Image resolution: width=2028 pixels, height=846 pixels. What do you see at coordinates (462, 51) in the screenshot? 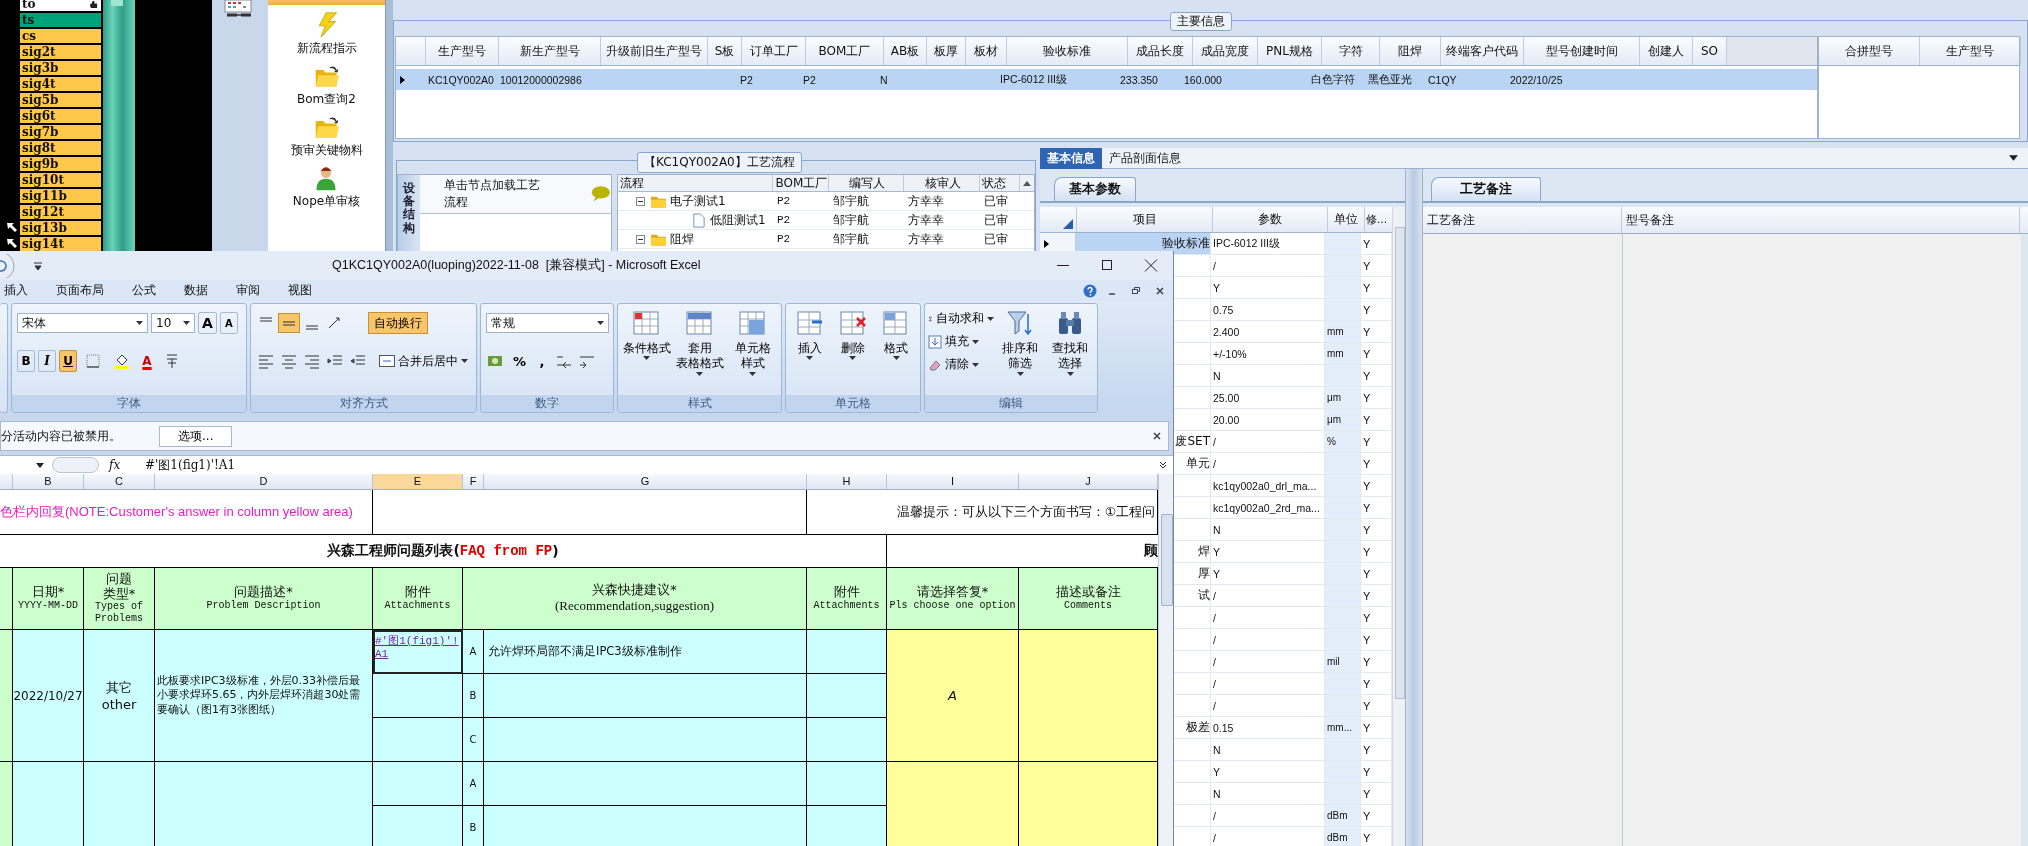
I see `column-header: 生产型号` at bounding box center [462, 51].